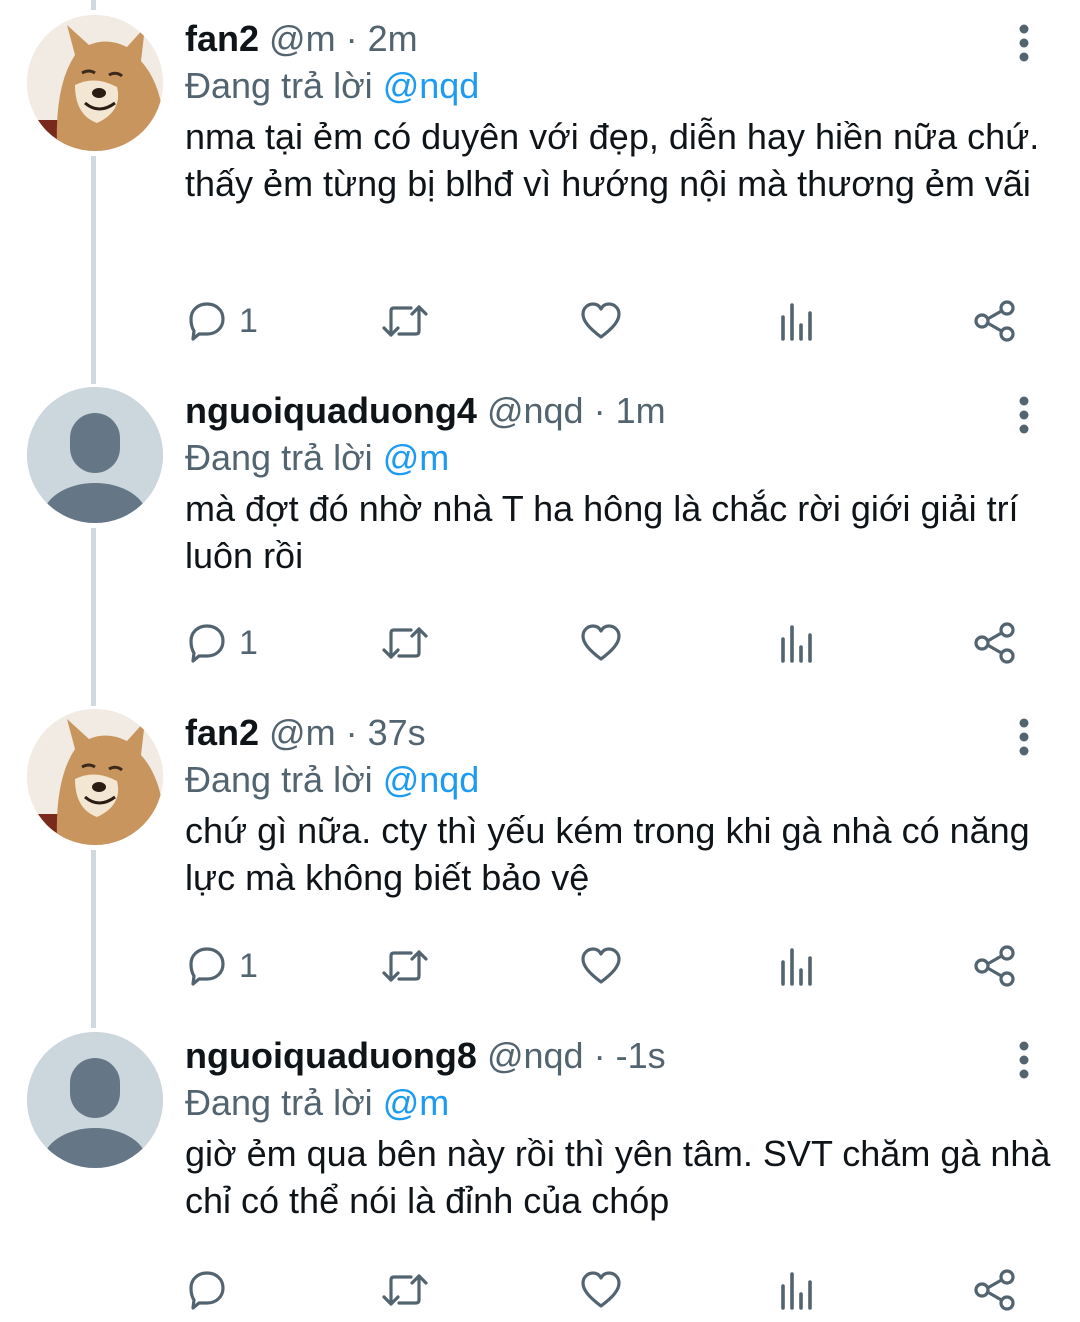  Describe the element at coordinates (641, 1055) in the screenshot. I see `timestamp: -1s` at that location.